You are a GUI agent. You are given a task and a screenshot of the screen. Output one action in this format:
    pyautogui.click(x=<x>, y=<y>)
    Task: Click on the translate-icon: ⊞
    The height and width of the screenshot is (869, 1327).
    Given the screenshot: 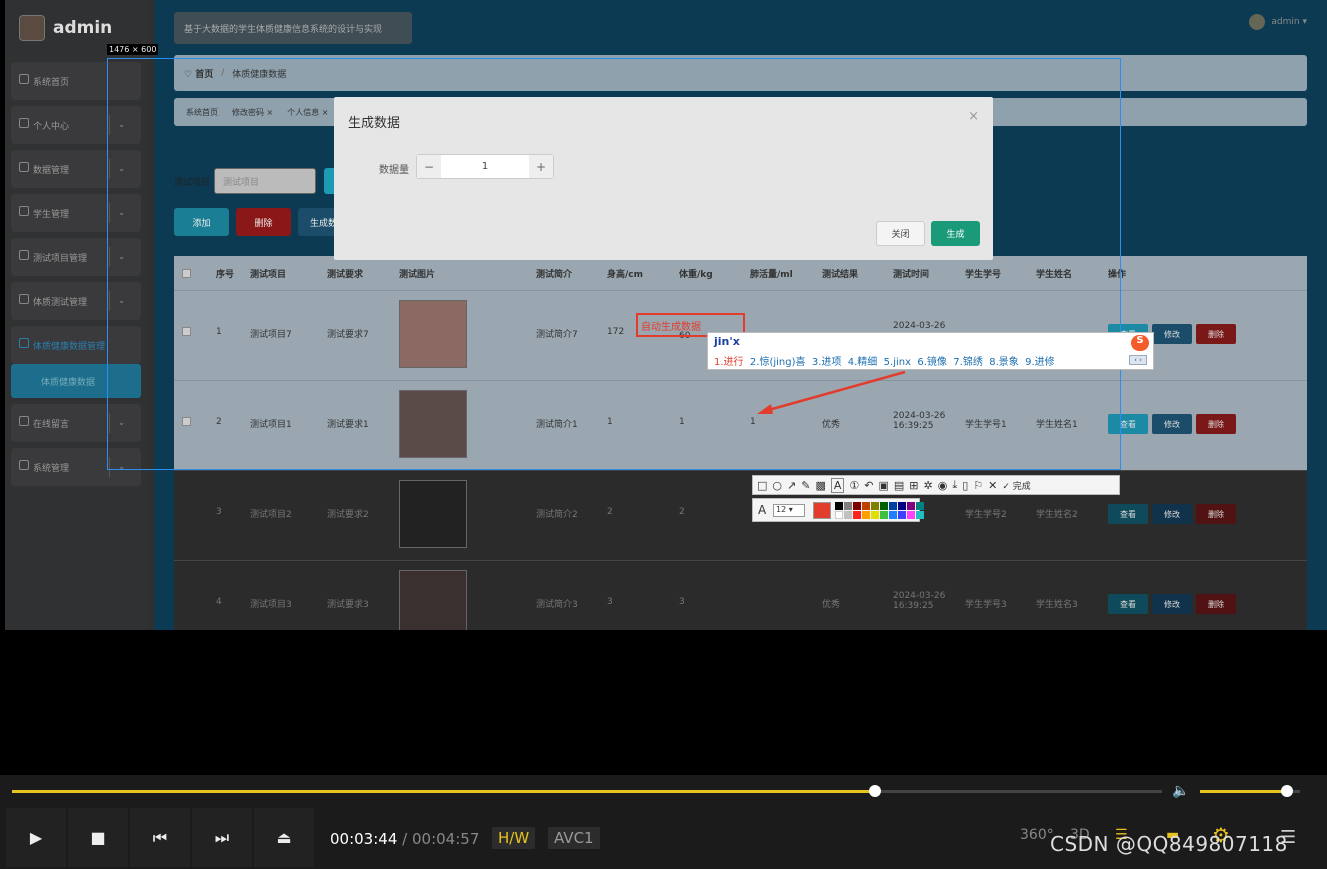 What is the action you would take?
    pyautogui.click(x=913, y=485)
    